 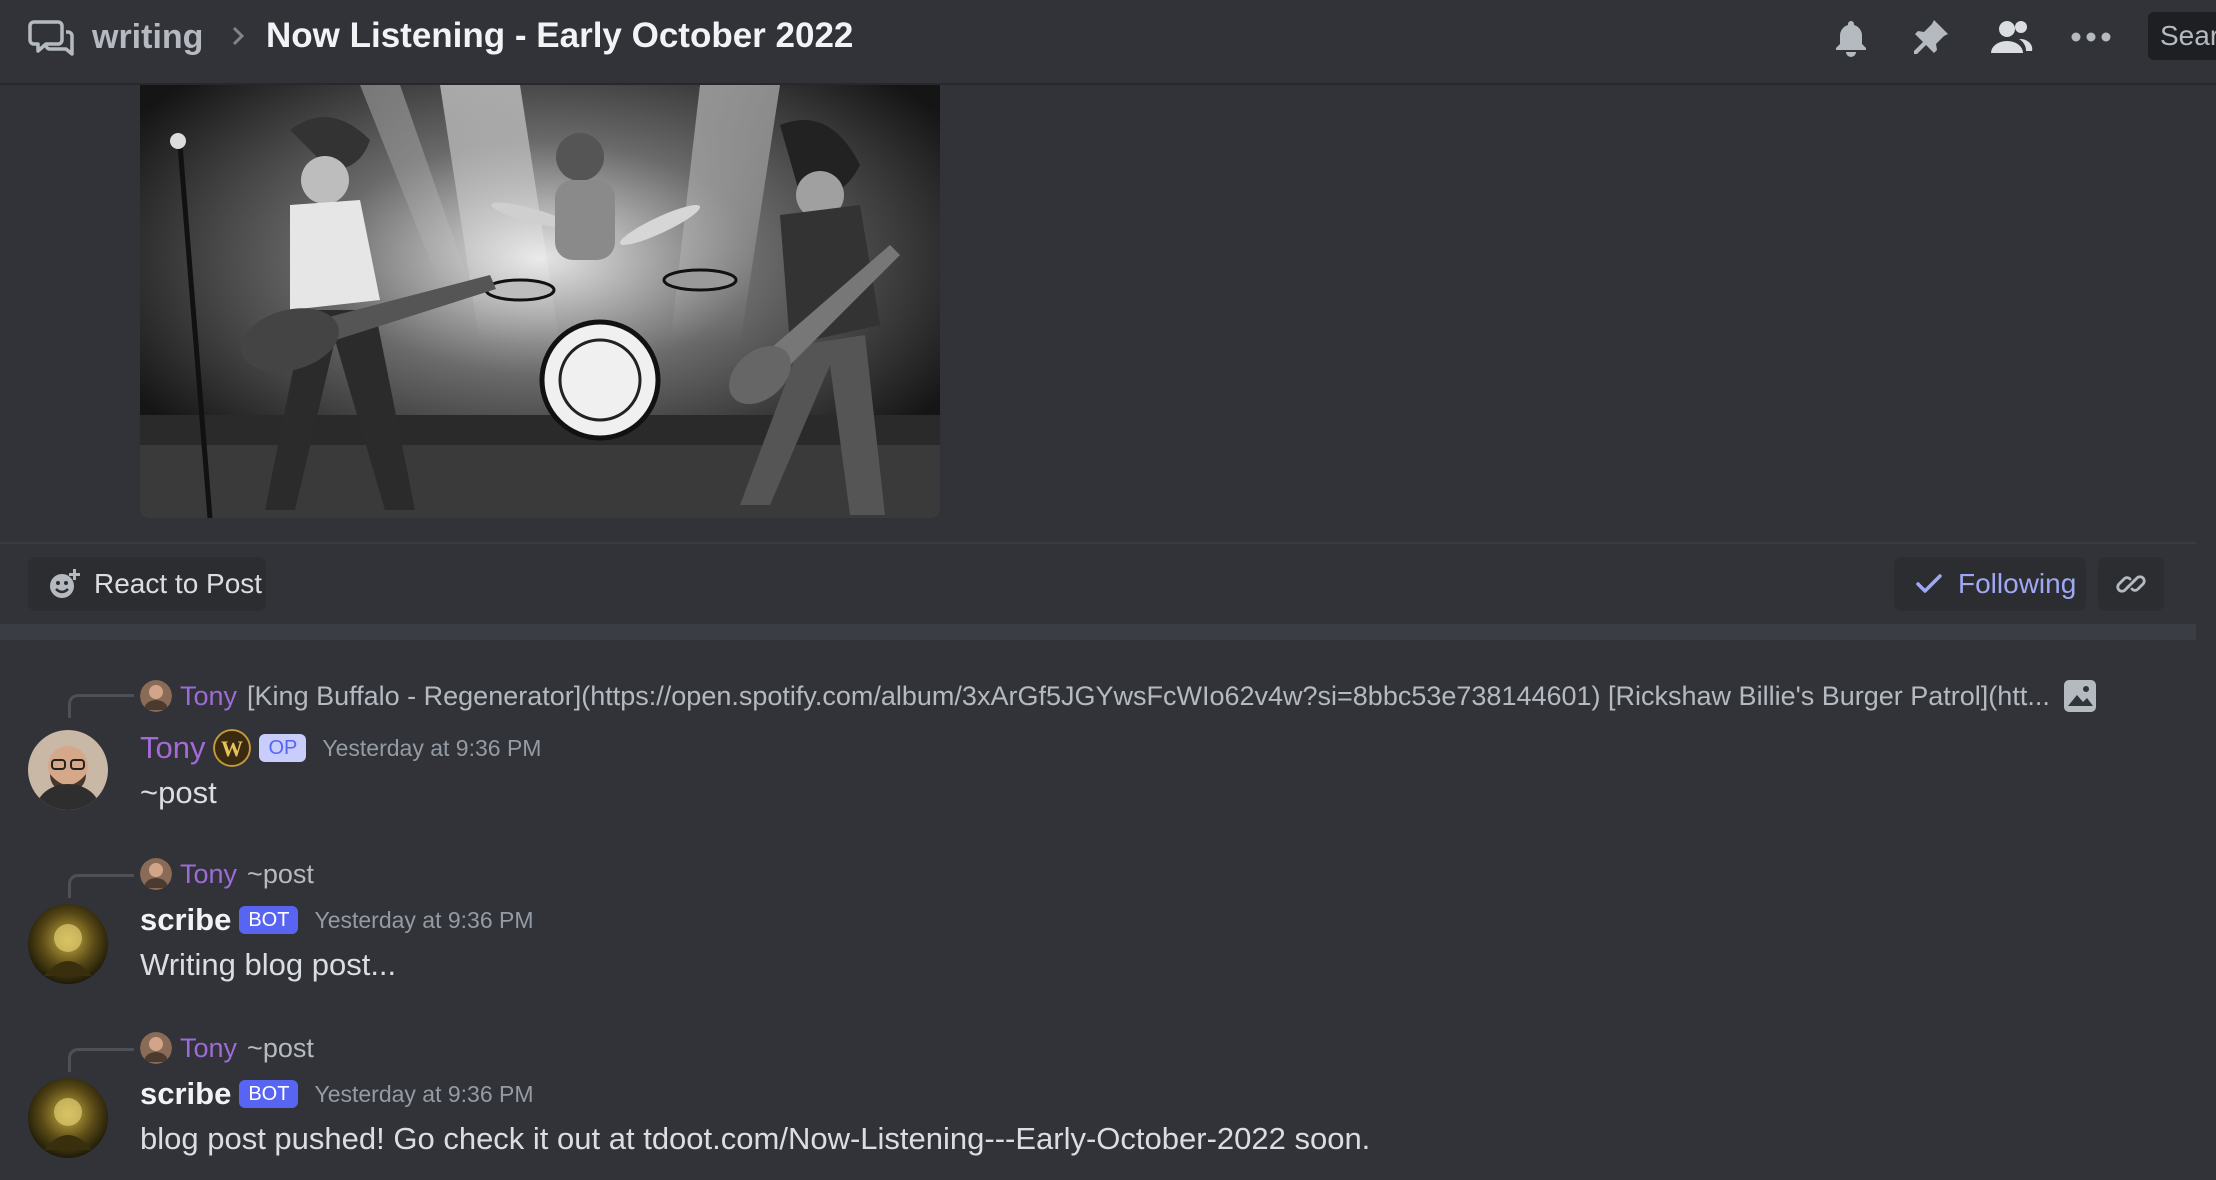 I want to click on role-badge-icon: W, so click(x=232, y=748).